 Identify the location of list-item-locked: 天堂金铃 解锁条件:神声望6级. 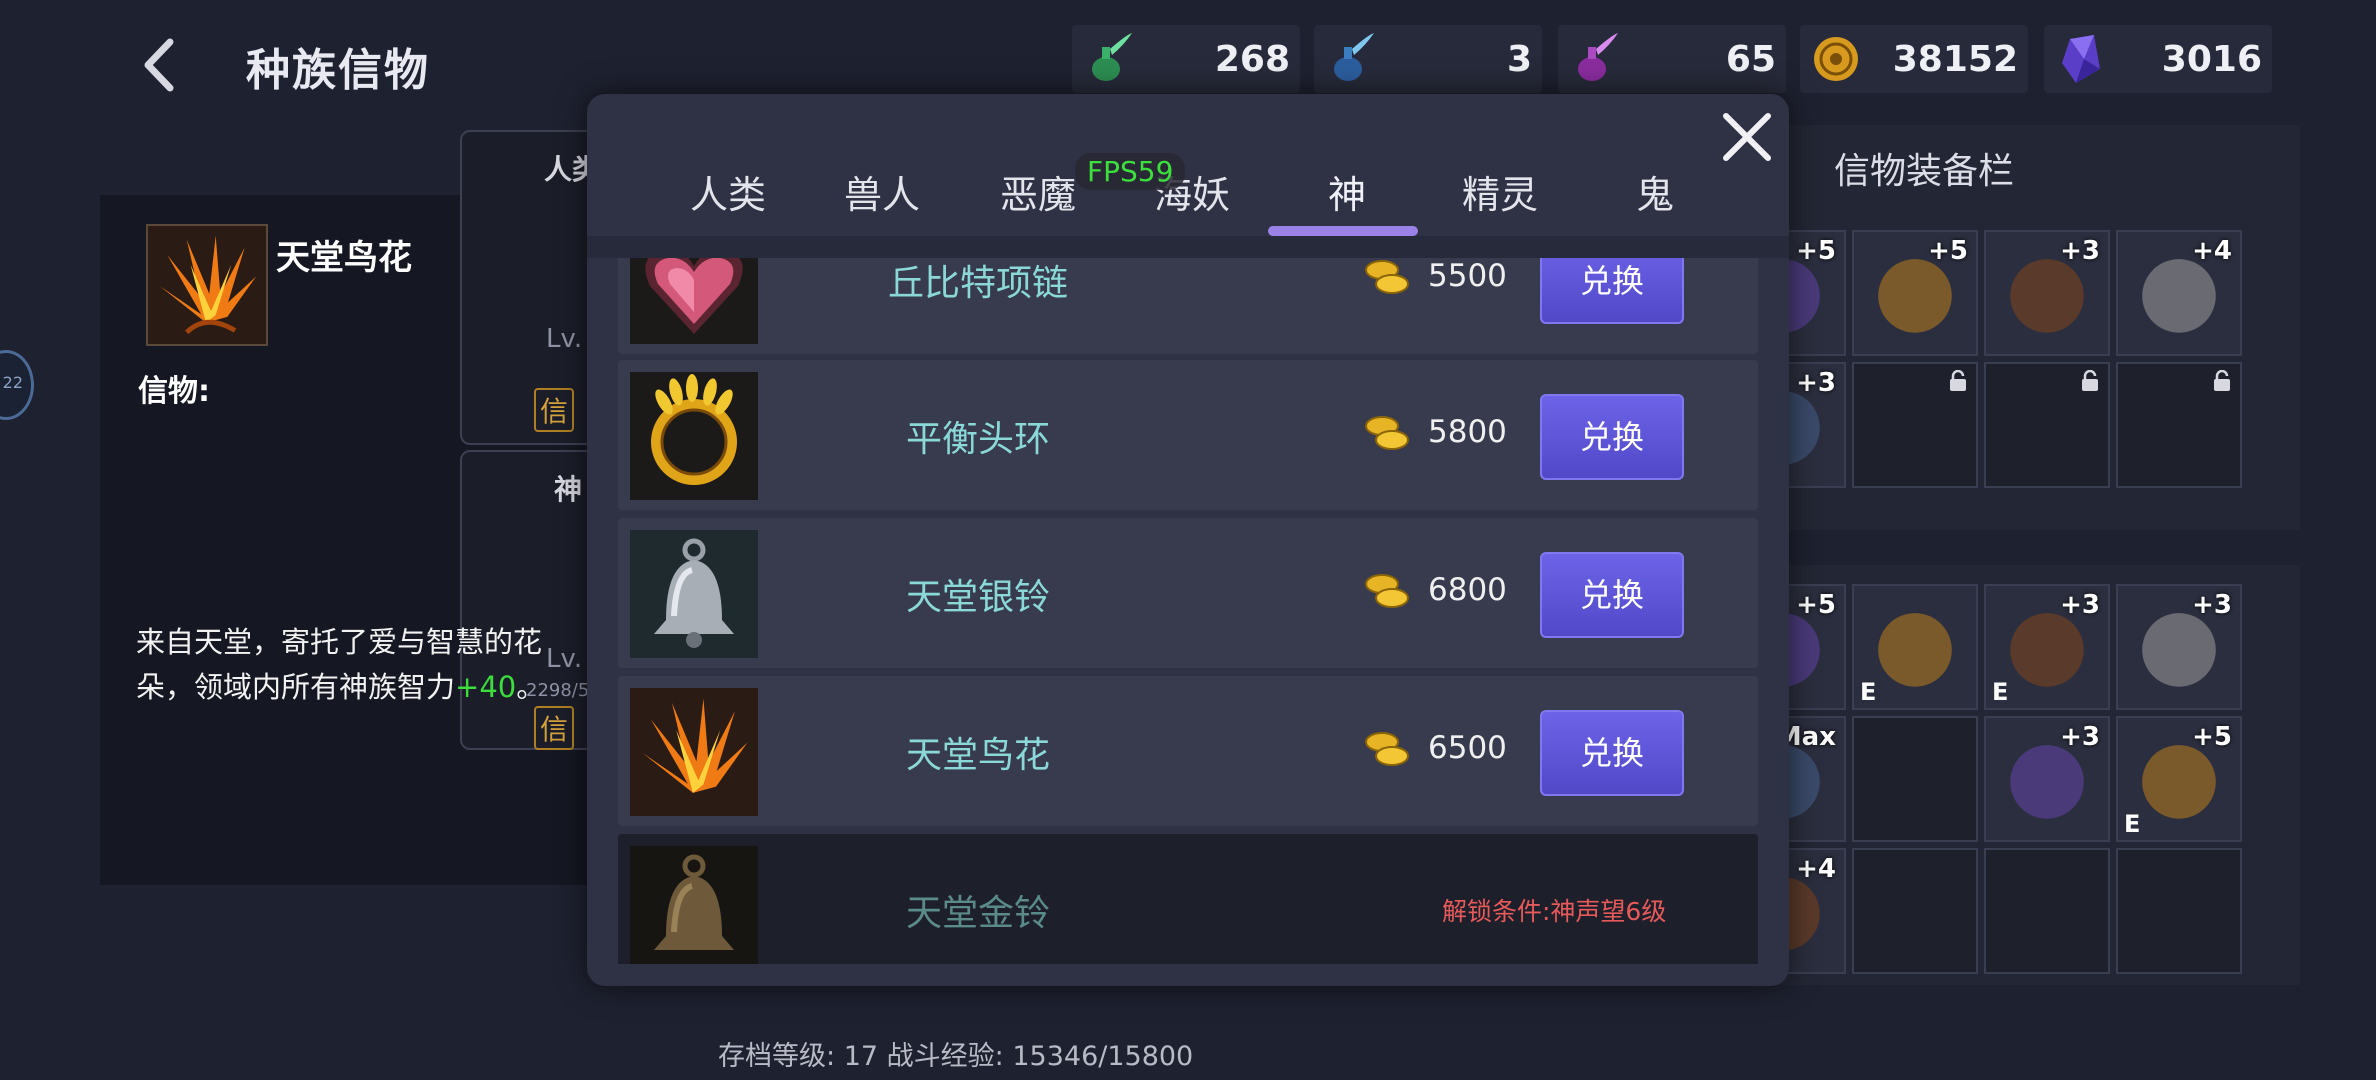
(1188, 899).